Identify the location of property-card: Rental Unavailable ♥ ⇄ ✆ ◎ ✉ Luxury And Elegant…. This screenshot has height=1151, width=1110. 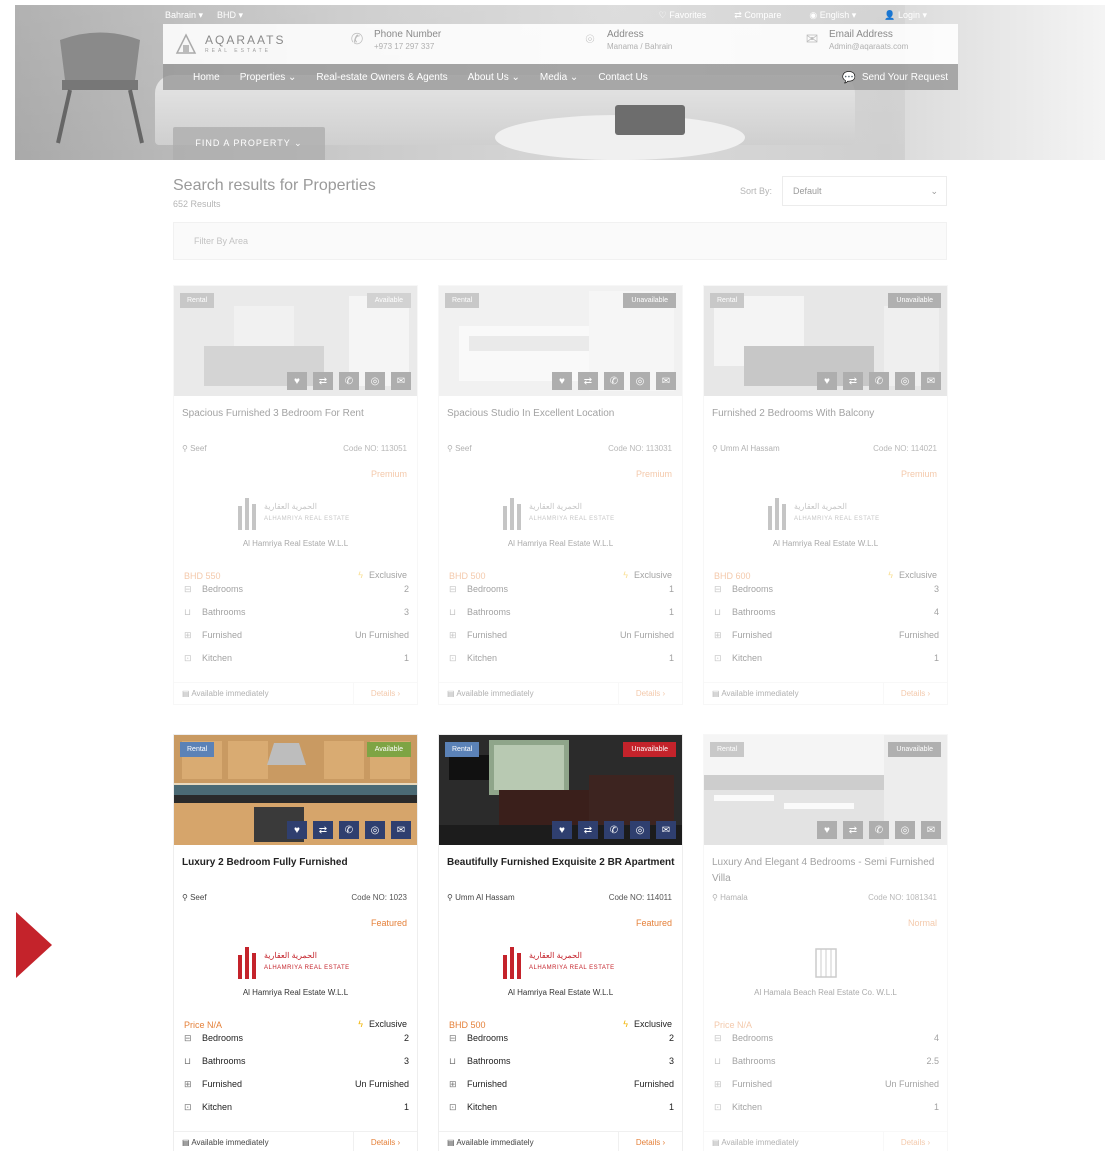
(825, 942).